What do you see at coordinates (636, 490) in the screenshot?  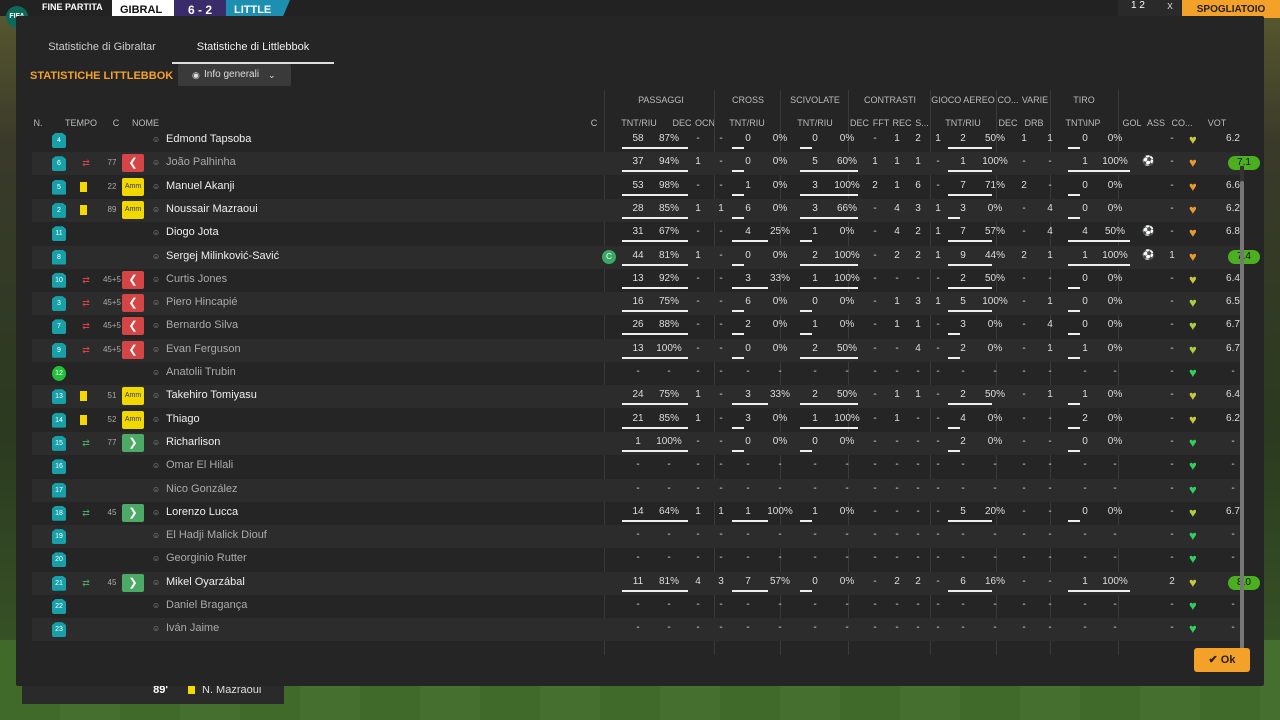 I see `table-row: 17 ☺ Nico González - - - - - - - - - - - - - - - - - - - ♥ -` at bounding box center [636, 490].